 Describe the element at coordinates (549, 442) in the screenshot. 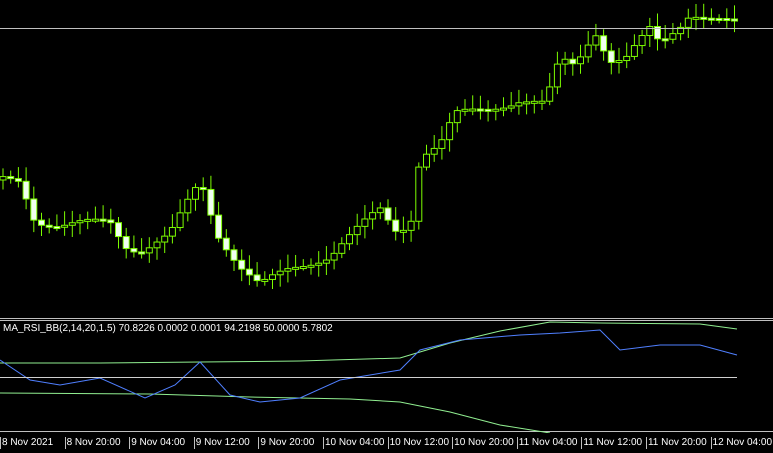

I see `time-axis-label: 11 Nov 04:00` at that location.